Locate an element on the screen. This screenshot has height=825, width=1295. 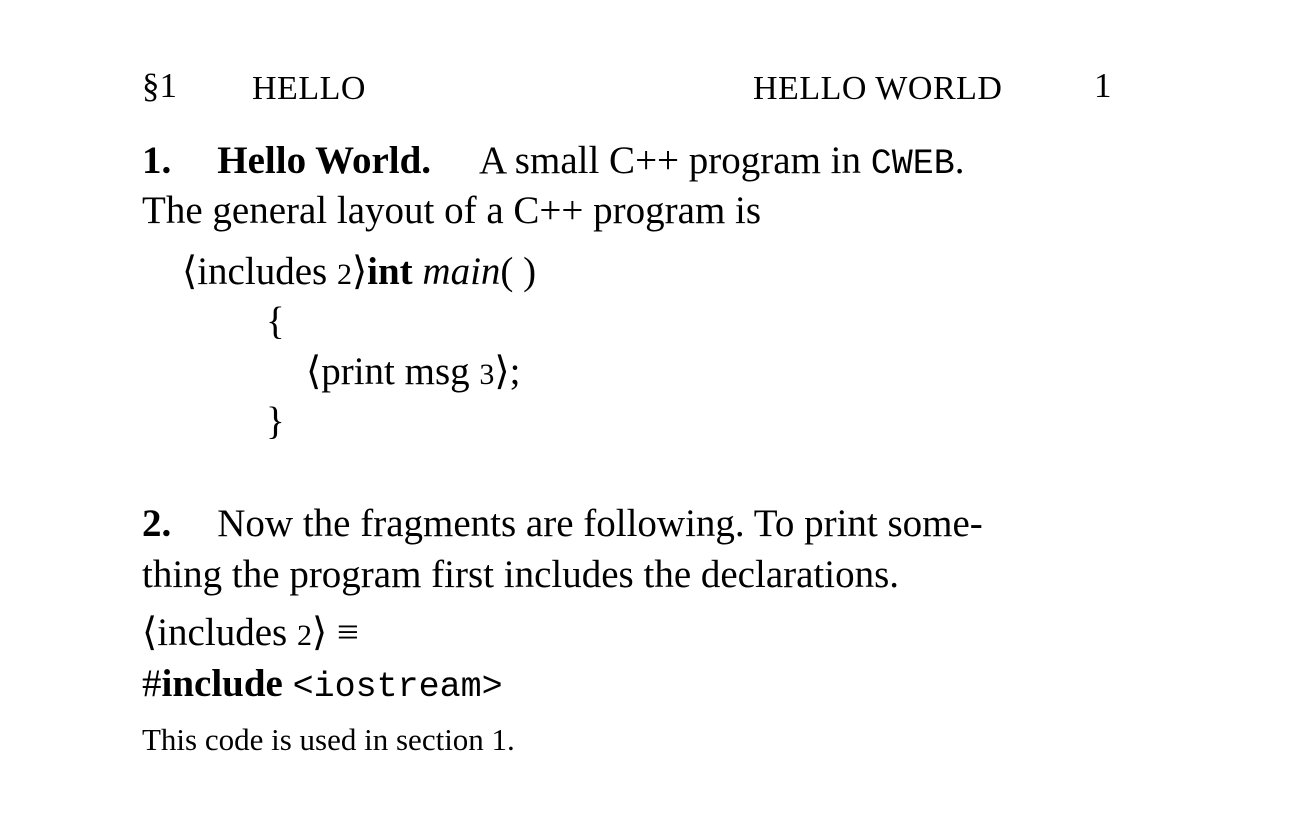
code-close-brace: } is located at coordinates (275, 421).